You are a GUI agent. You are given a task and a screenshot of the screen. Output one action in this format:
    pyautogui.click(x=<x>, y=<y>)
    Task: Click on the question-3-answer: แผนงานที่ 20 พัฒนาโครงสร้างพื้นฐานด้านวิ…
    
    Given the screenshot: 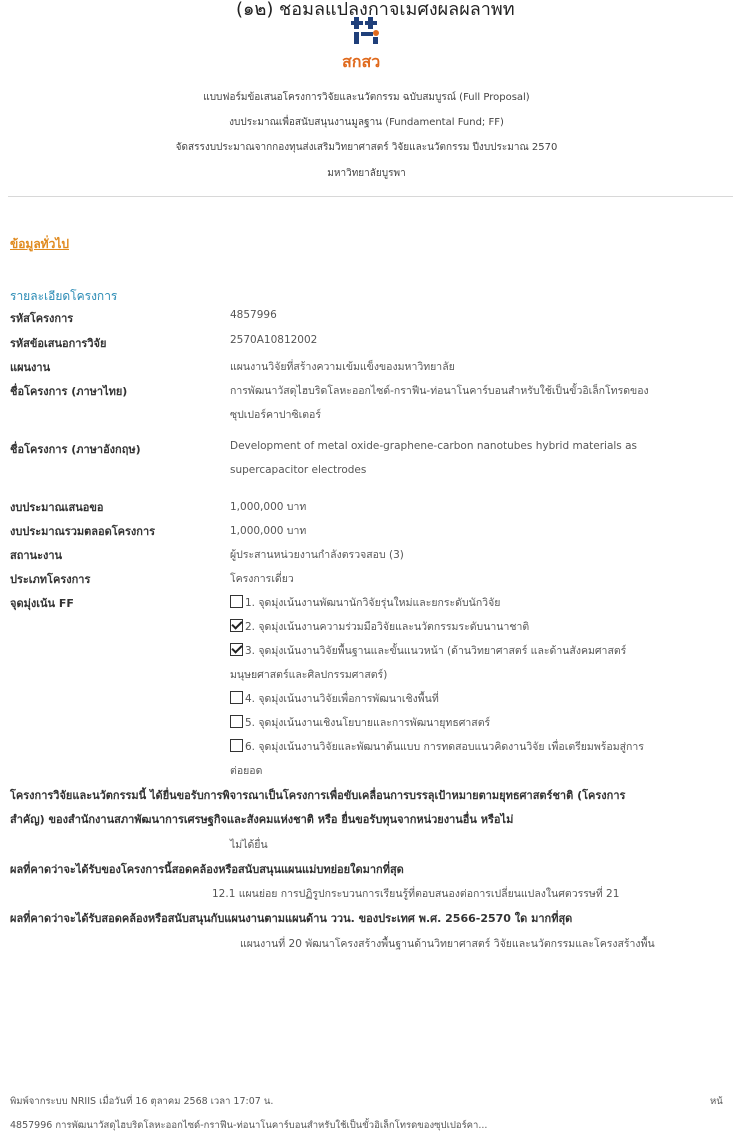 What is the action you would take?
    pyautogui.click(x=447, y=944)
    